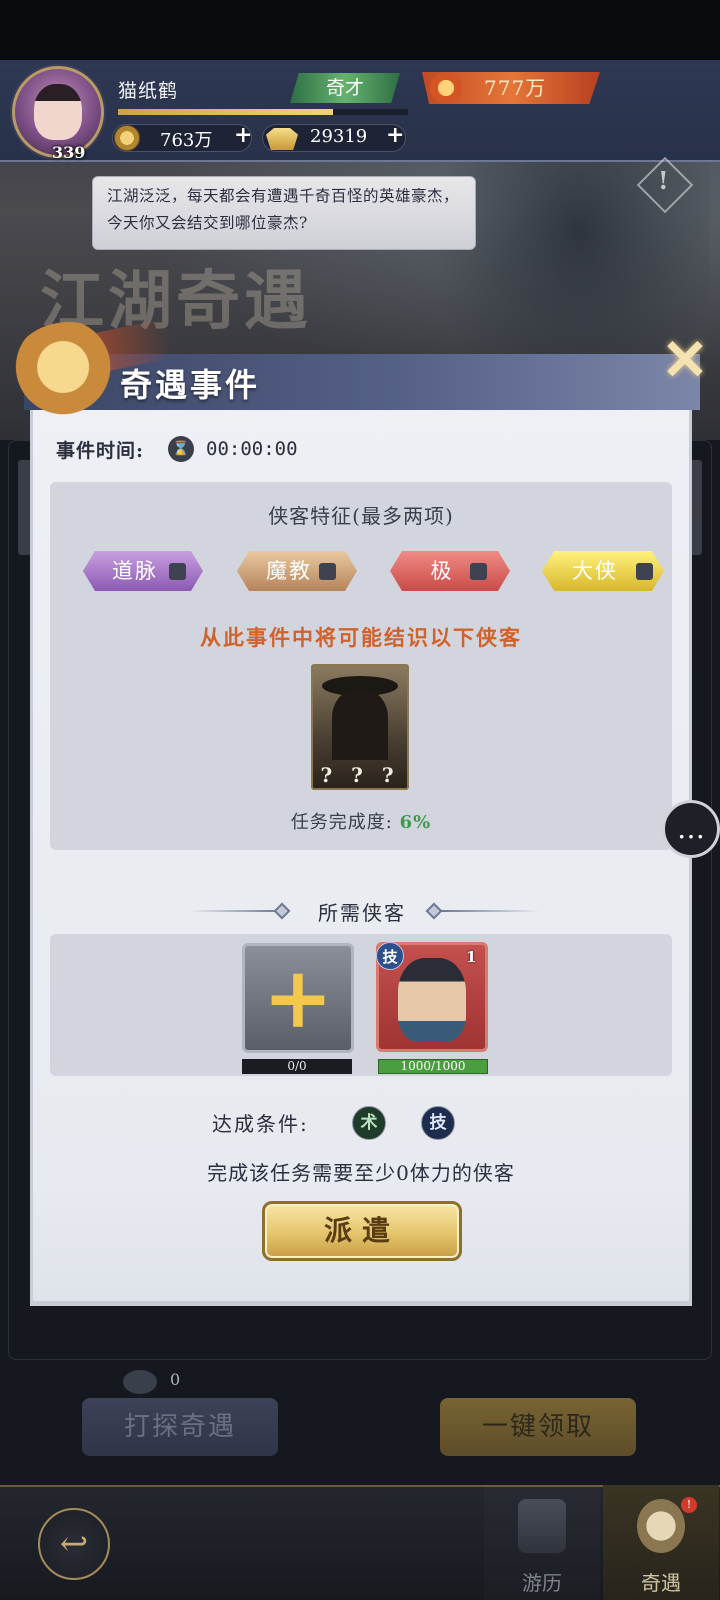 This screenshot has width=720, height=1600. What do you see at coordinates (260, 1124) in the screenshot?
I see `condition-label: 达成条件:` at bounding box center [260, 1124].